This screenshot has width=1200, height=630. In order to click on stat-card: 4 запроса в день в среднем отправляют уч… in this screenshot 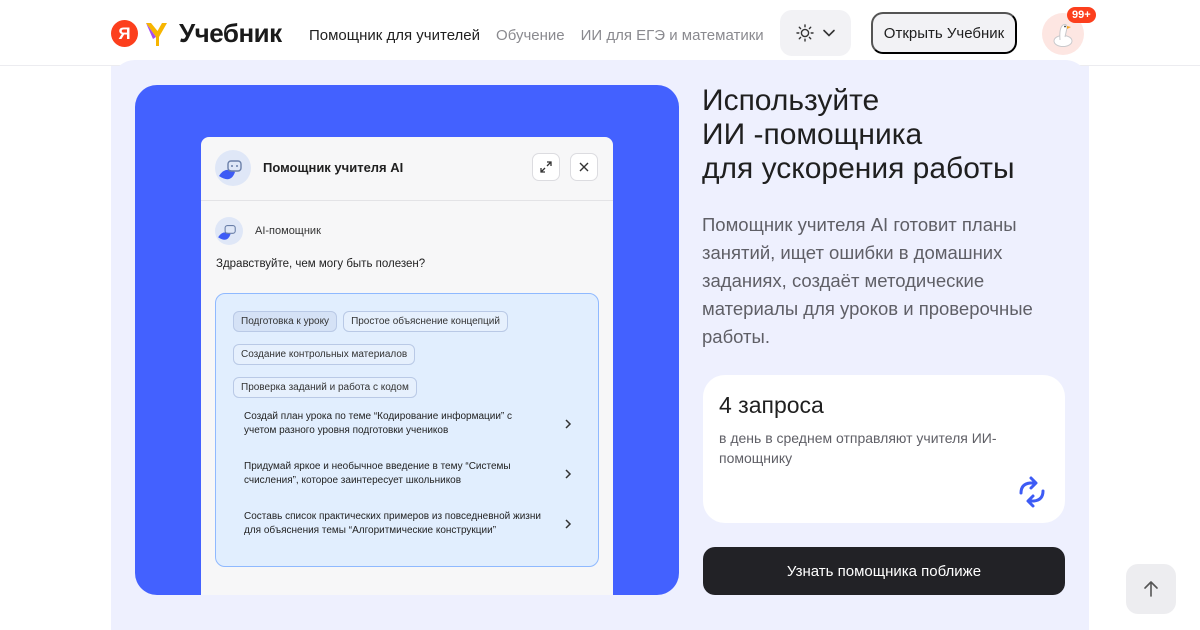, I will do `click(884, 449)`.